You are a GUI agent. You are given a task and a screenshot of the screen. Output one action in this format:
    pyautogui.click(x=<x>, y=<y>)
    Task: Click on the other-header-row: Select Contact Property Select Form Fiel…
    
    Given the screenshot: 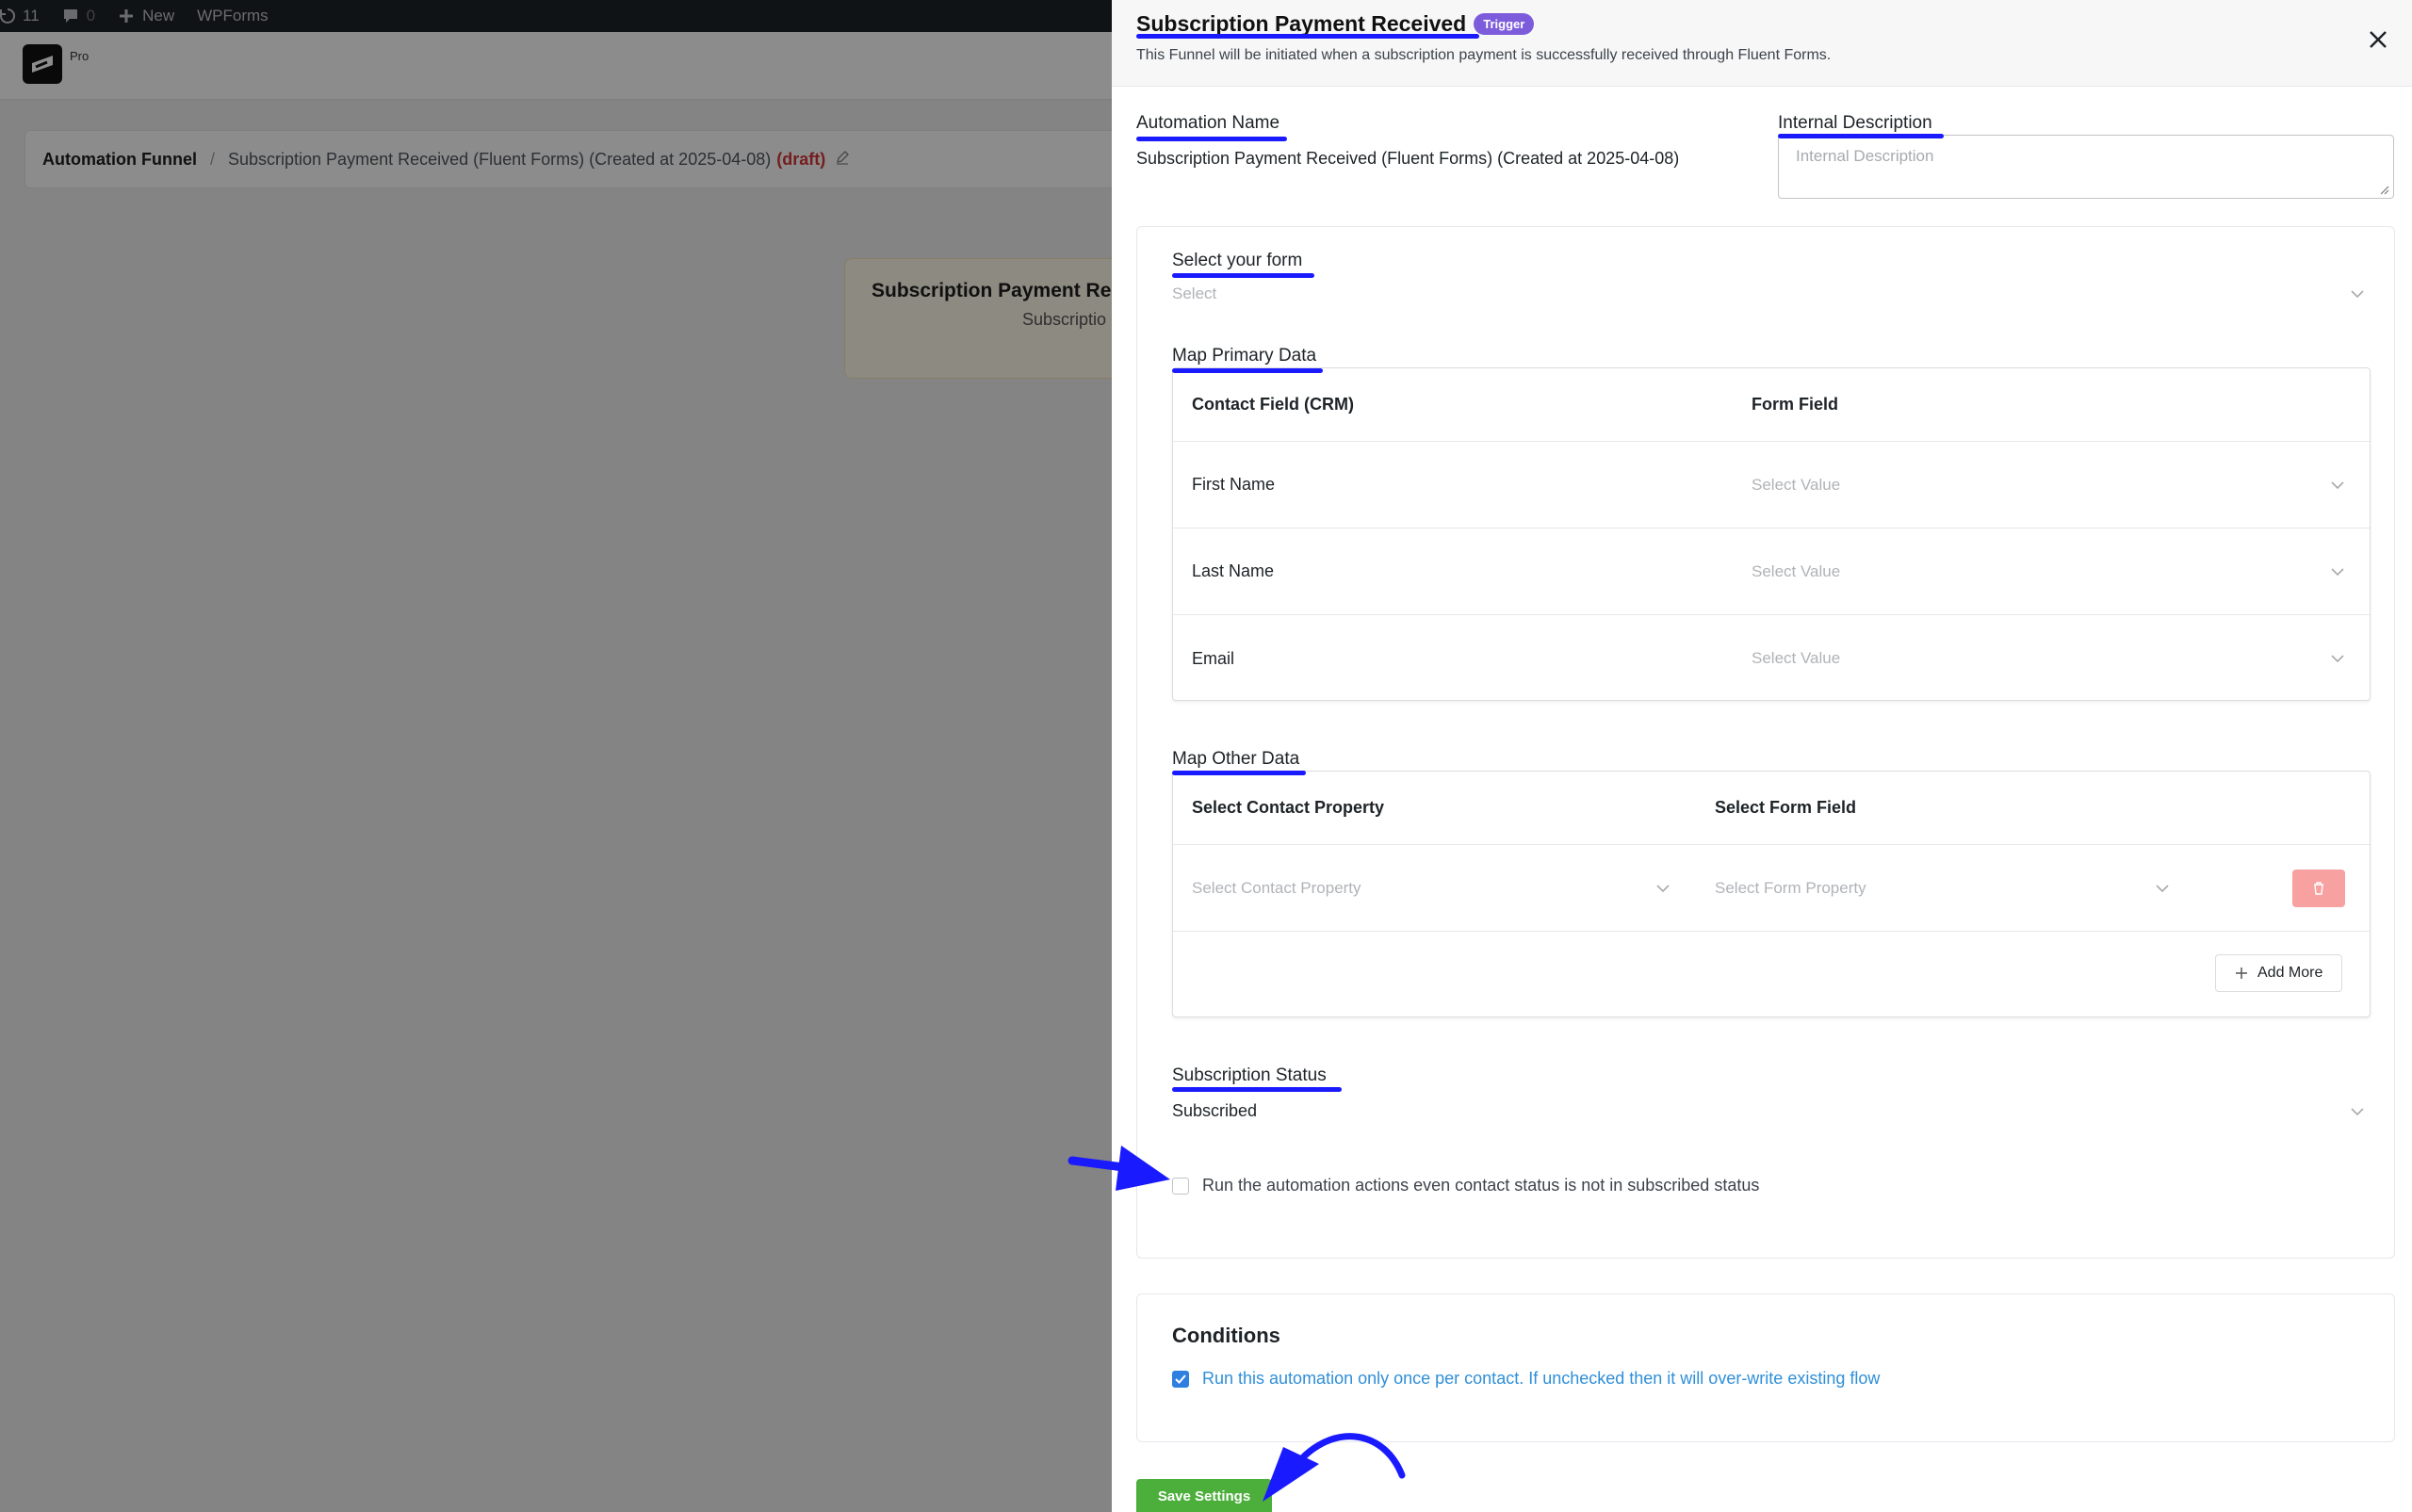 What is the action you would take?
    pyautogui.click(x=1771, y=808)
    